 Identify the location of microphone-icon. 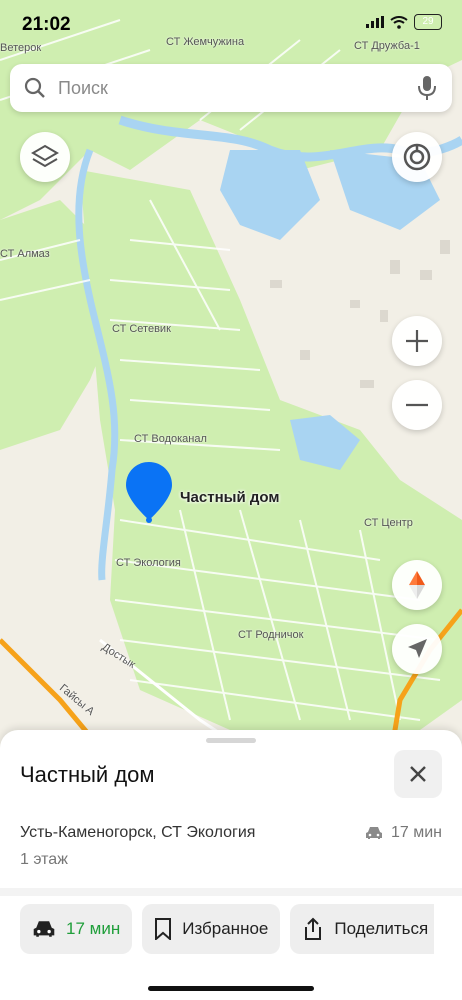
(427, 88).